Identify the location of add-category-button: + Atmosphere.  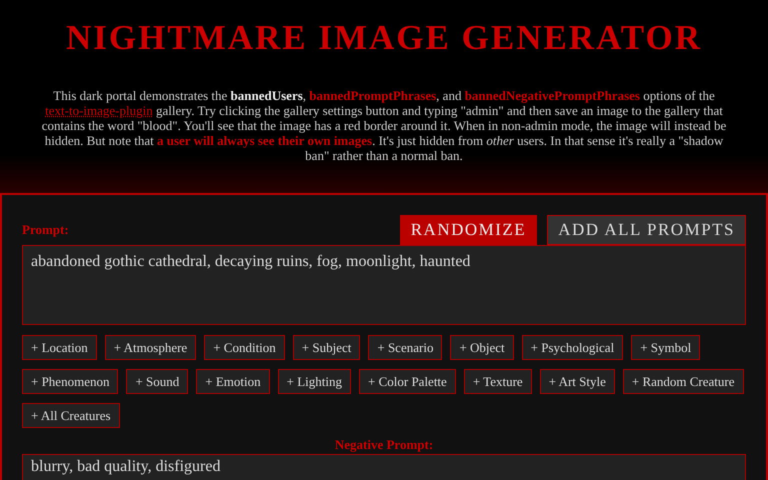
(150, 347).